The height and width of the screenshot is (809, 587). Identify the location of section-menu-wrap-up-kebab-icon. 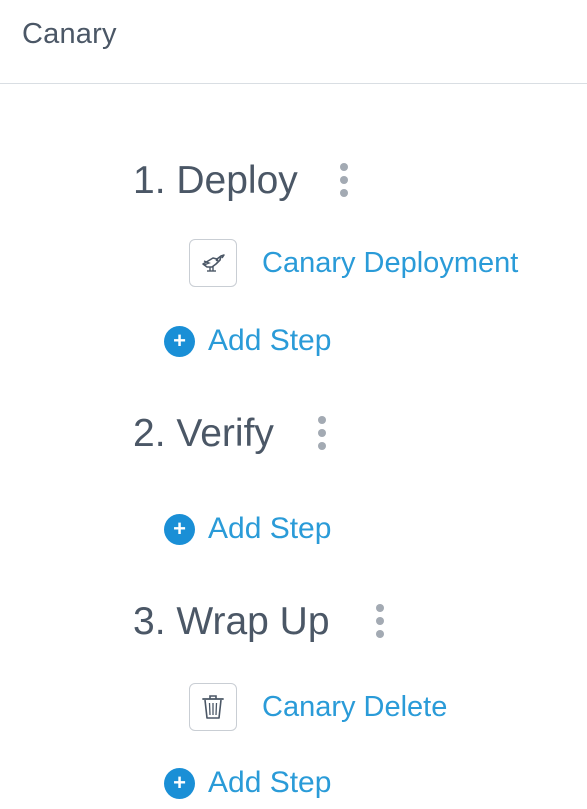
(380, 621).